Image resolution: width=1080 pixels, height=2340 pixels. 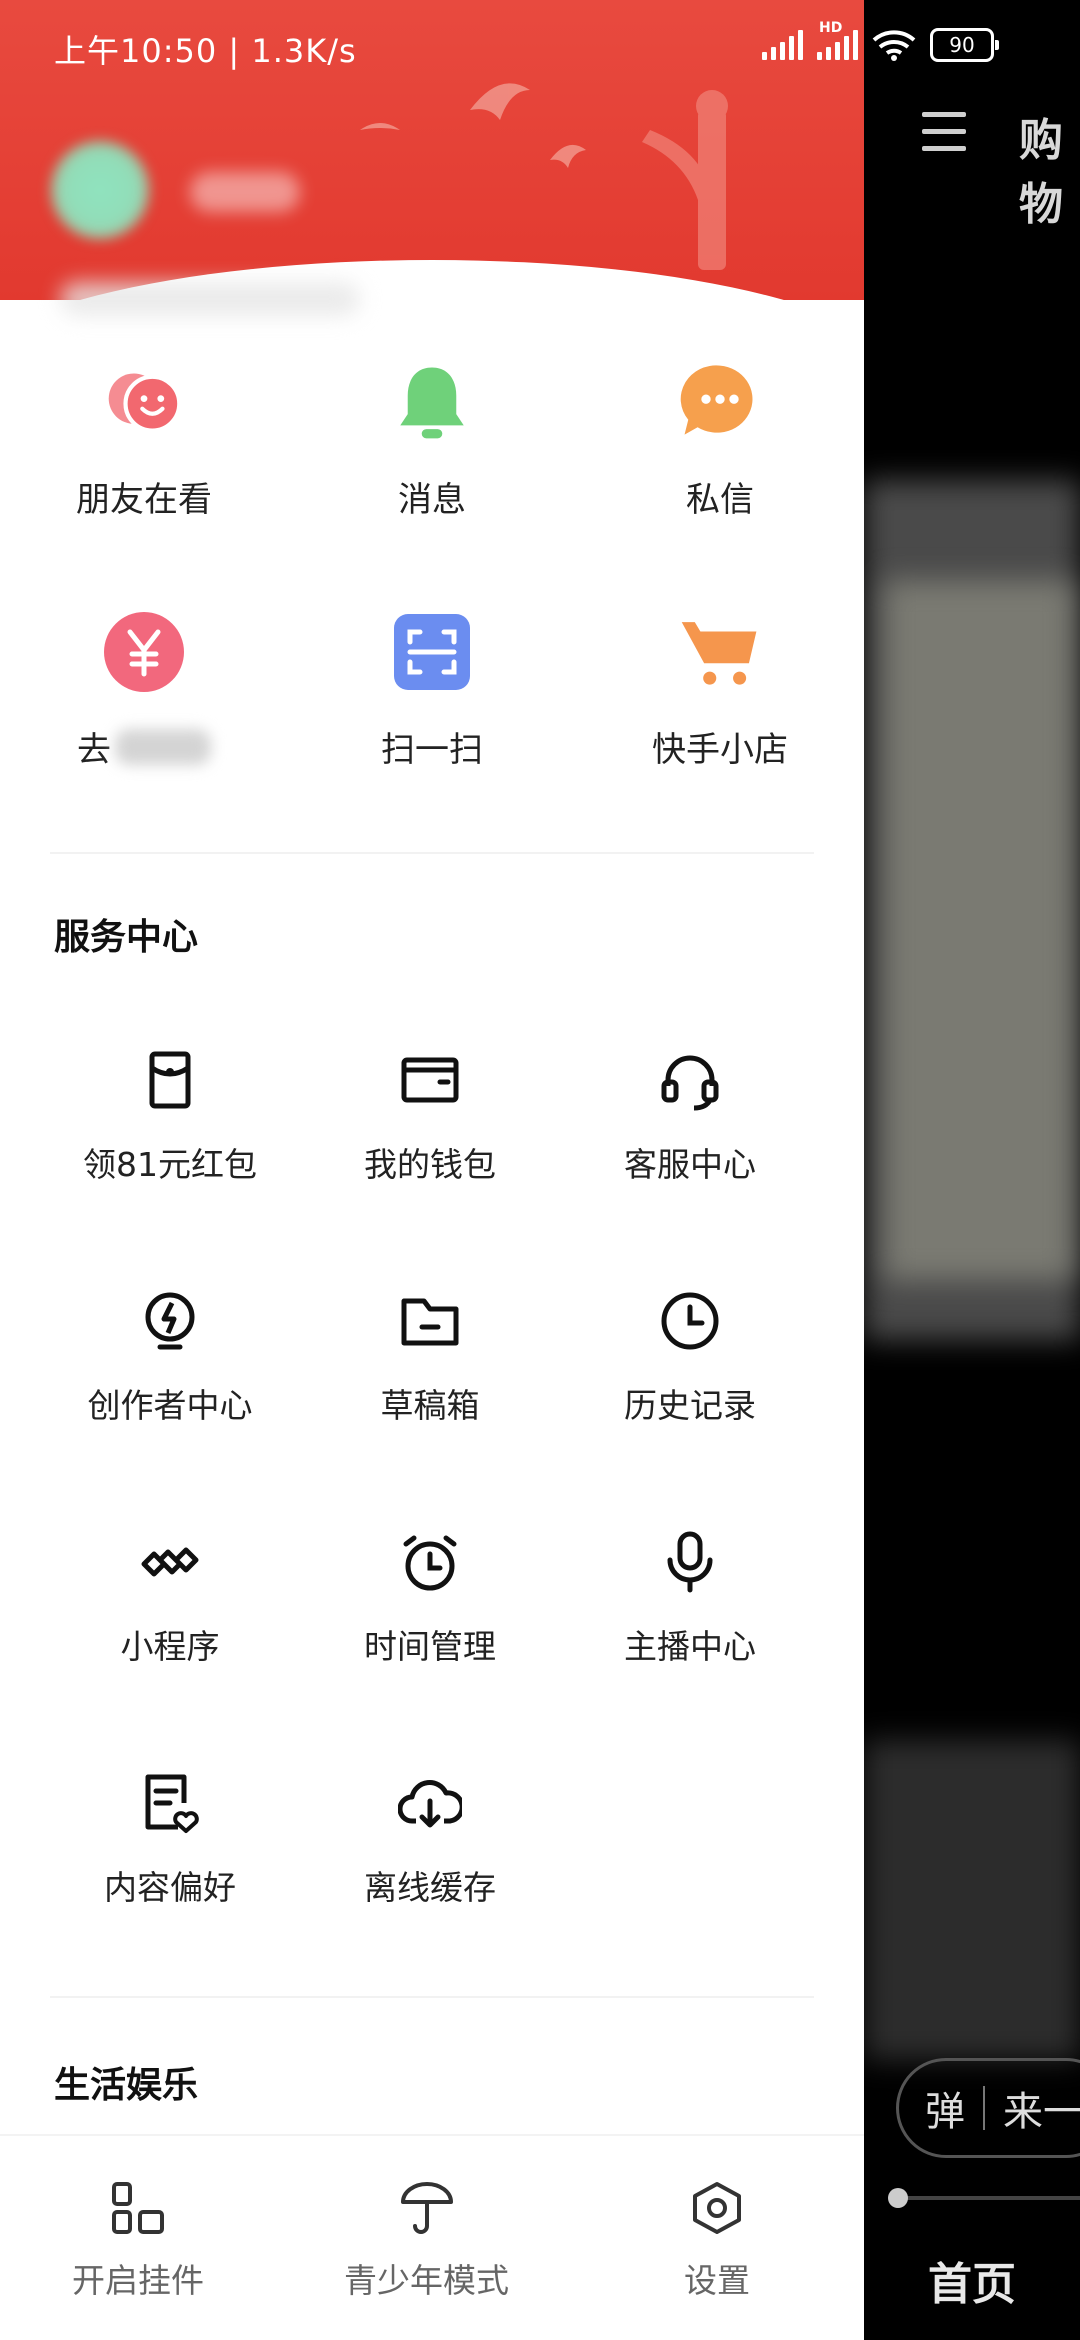 I want to click on username, so click(x=245, y=192).